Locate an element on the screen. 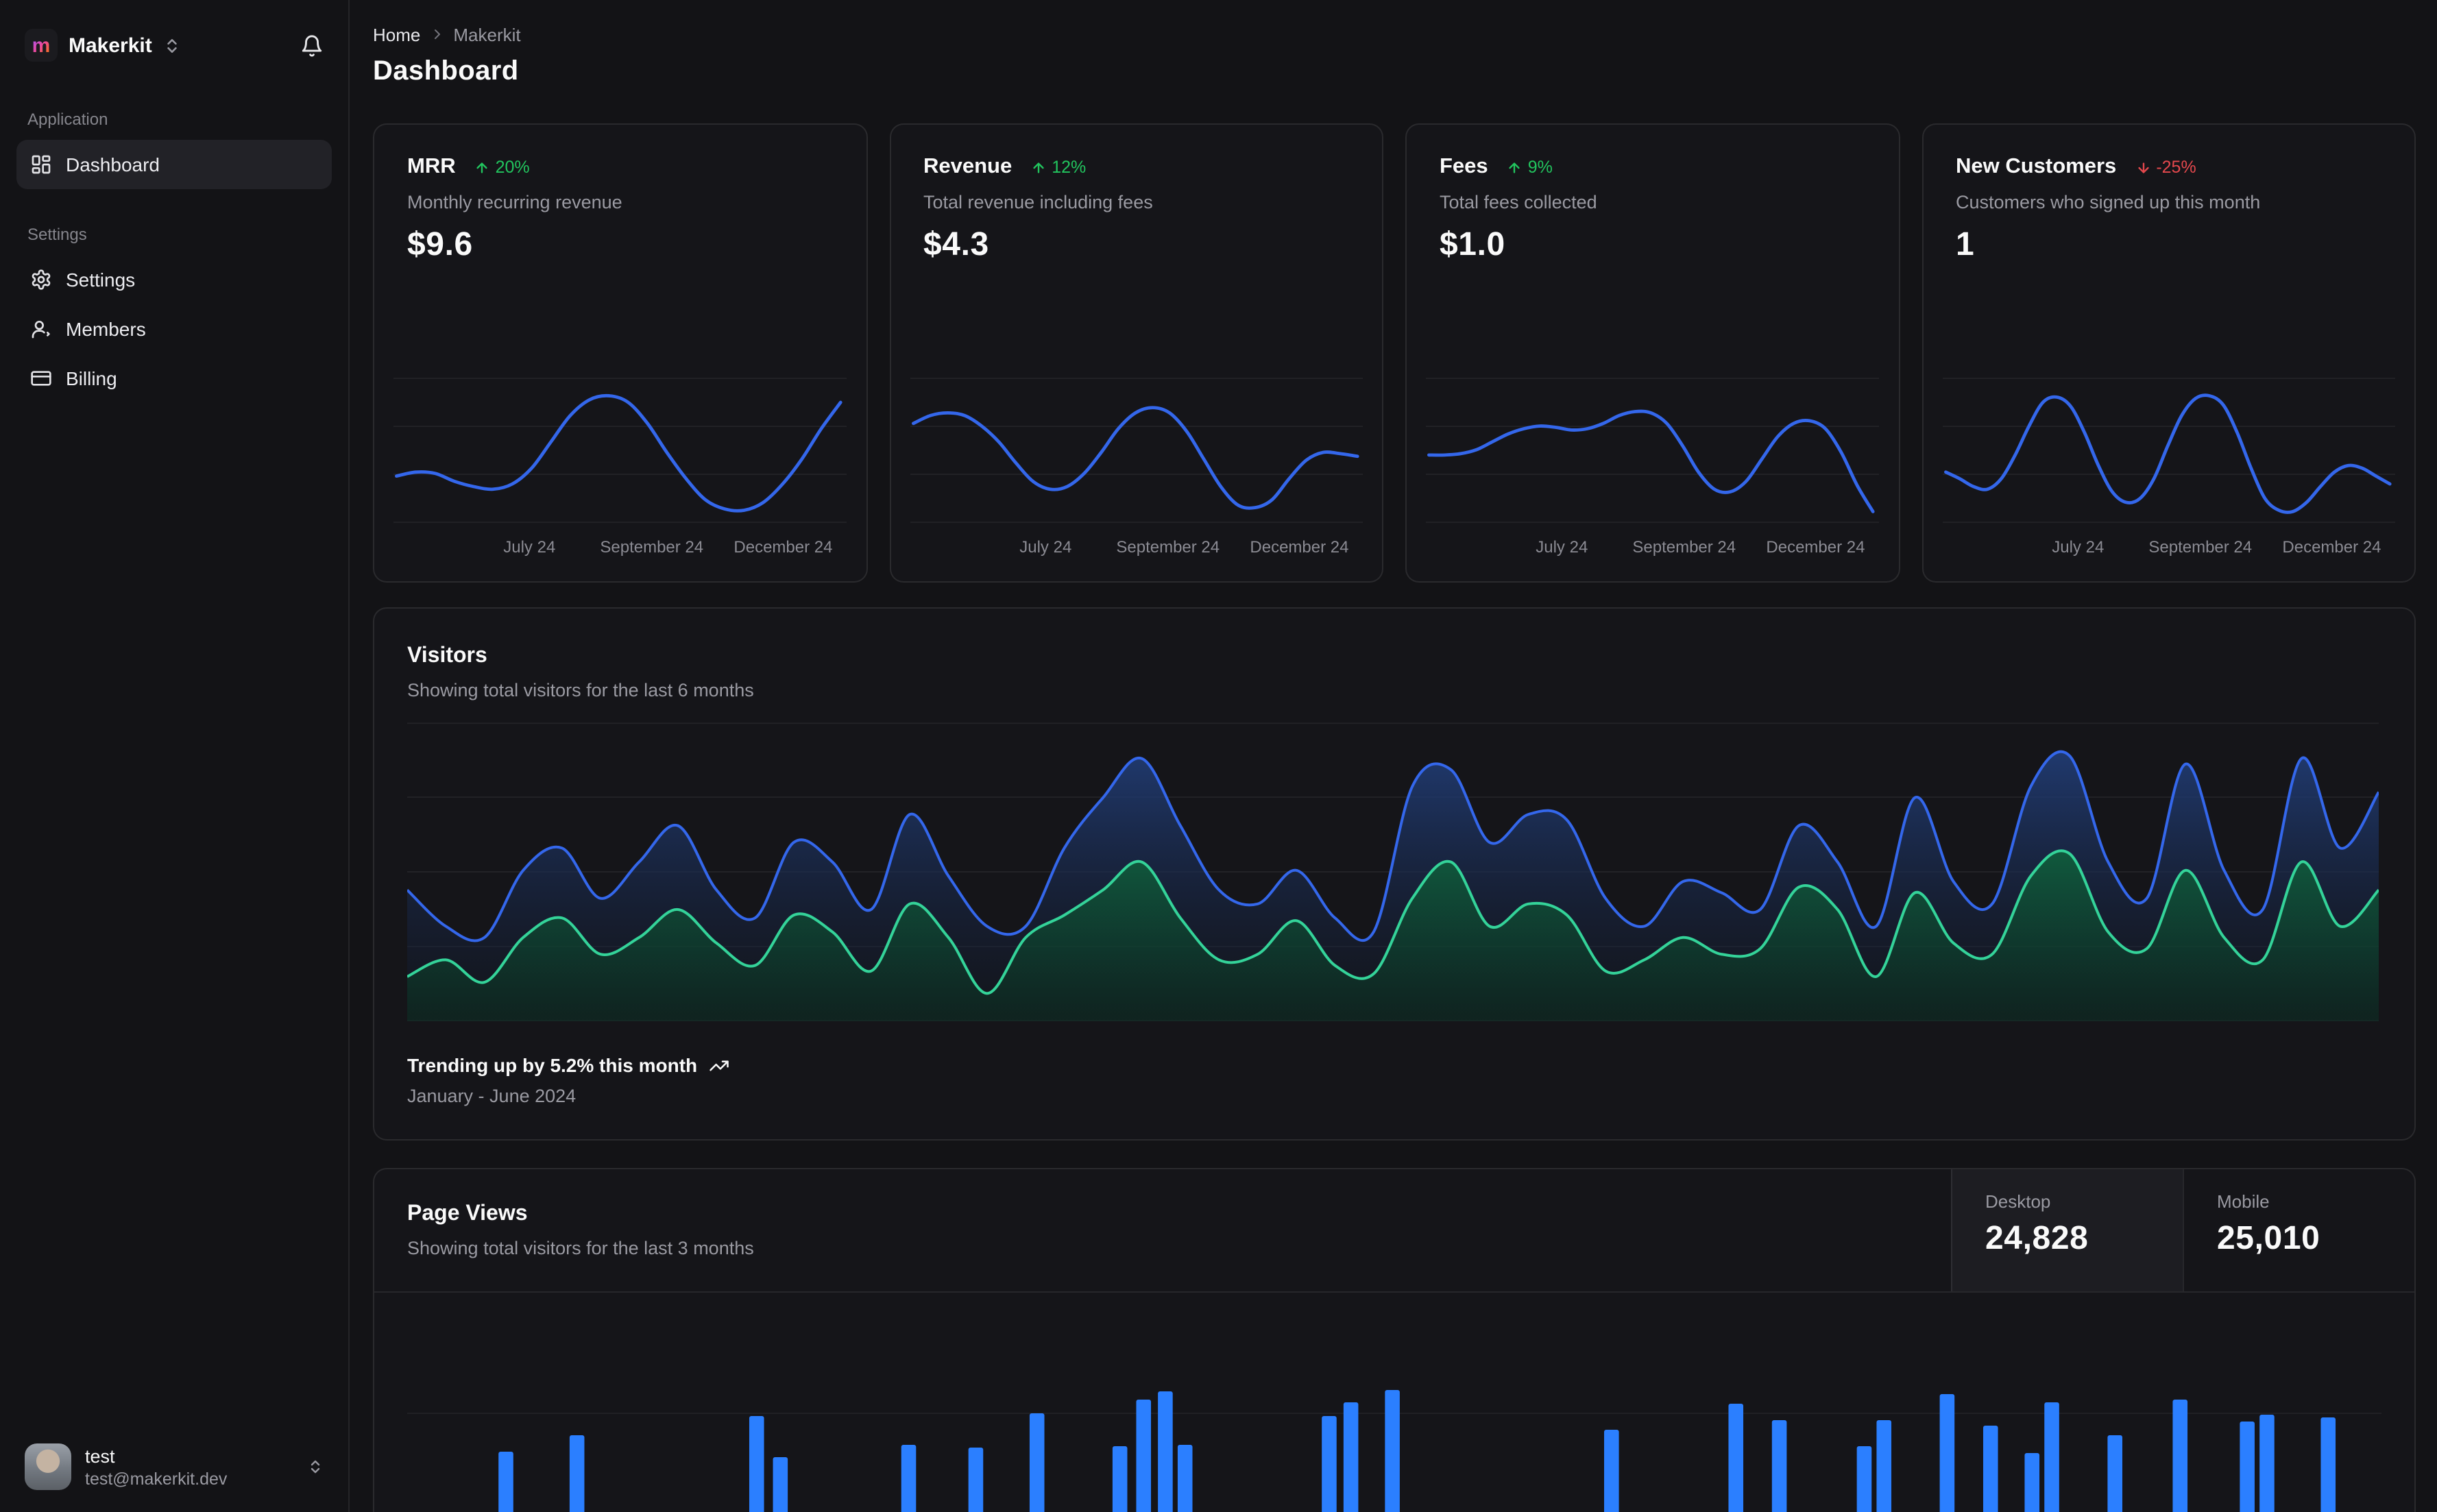 Image resolution: width=2437 pixels, height=1512 pixels. sidebar-item-label: Dashboard is located at coordinates (113, 165).